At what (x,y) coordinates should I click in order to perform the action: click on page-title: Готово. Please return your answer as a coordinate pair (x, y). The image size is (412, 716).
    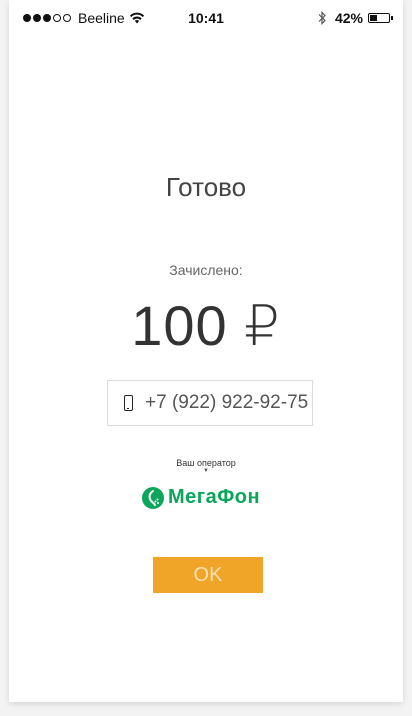
    Looking at the image, I should click on (206, 187).